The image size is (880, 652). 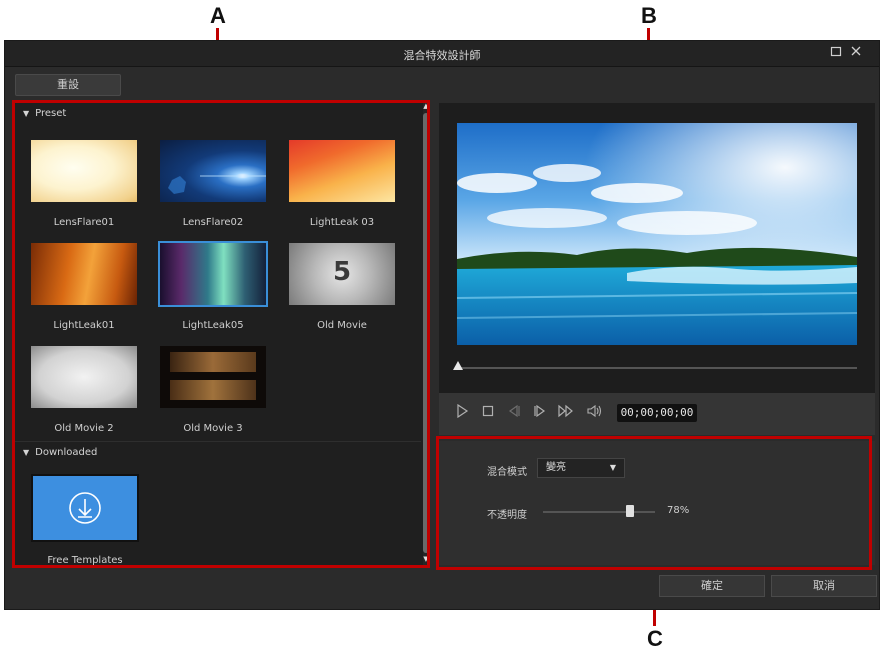 What do you see at coordinates (213, 428) in the screenshot?
I see `preset-label: Old Movie 3` at bounding box center [213, 428].